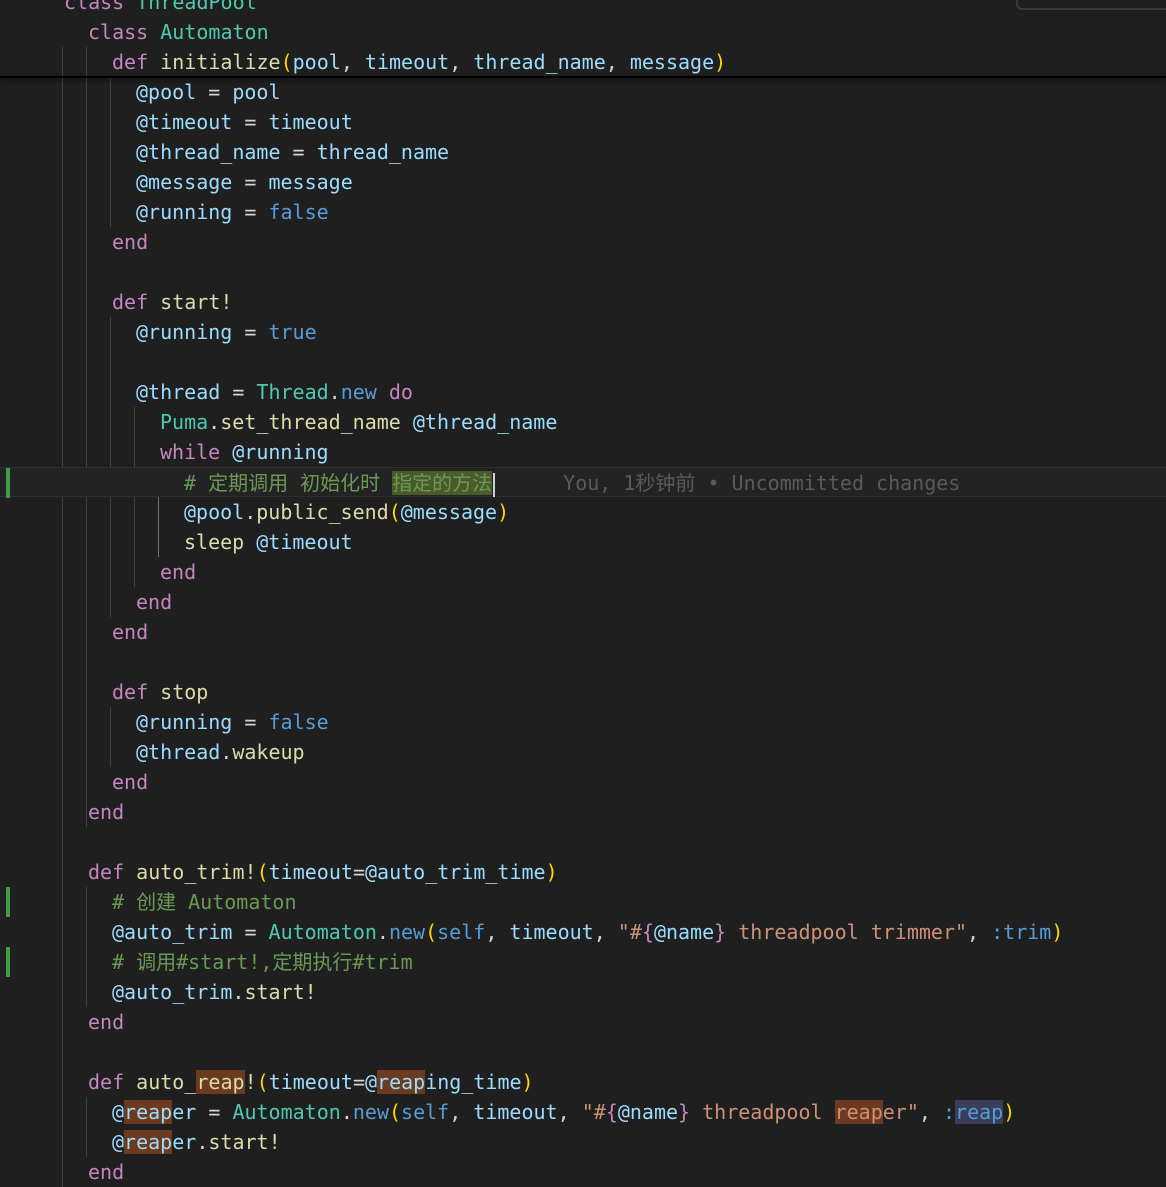 Image resolution: width=1166 pixels, height=1187 pixels. What do you see at coordinates (583, 122) in the screenshot?
I see `code-line: @timeout = timeout` at bounding box center [583, 122].